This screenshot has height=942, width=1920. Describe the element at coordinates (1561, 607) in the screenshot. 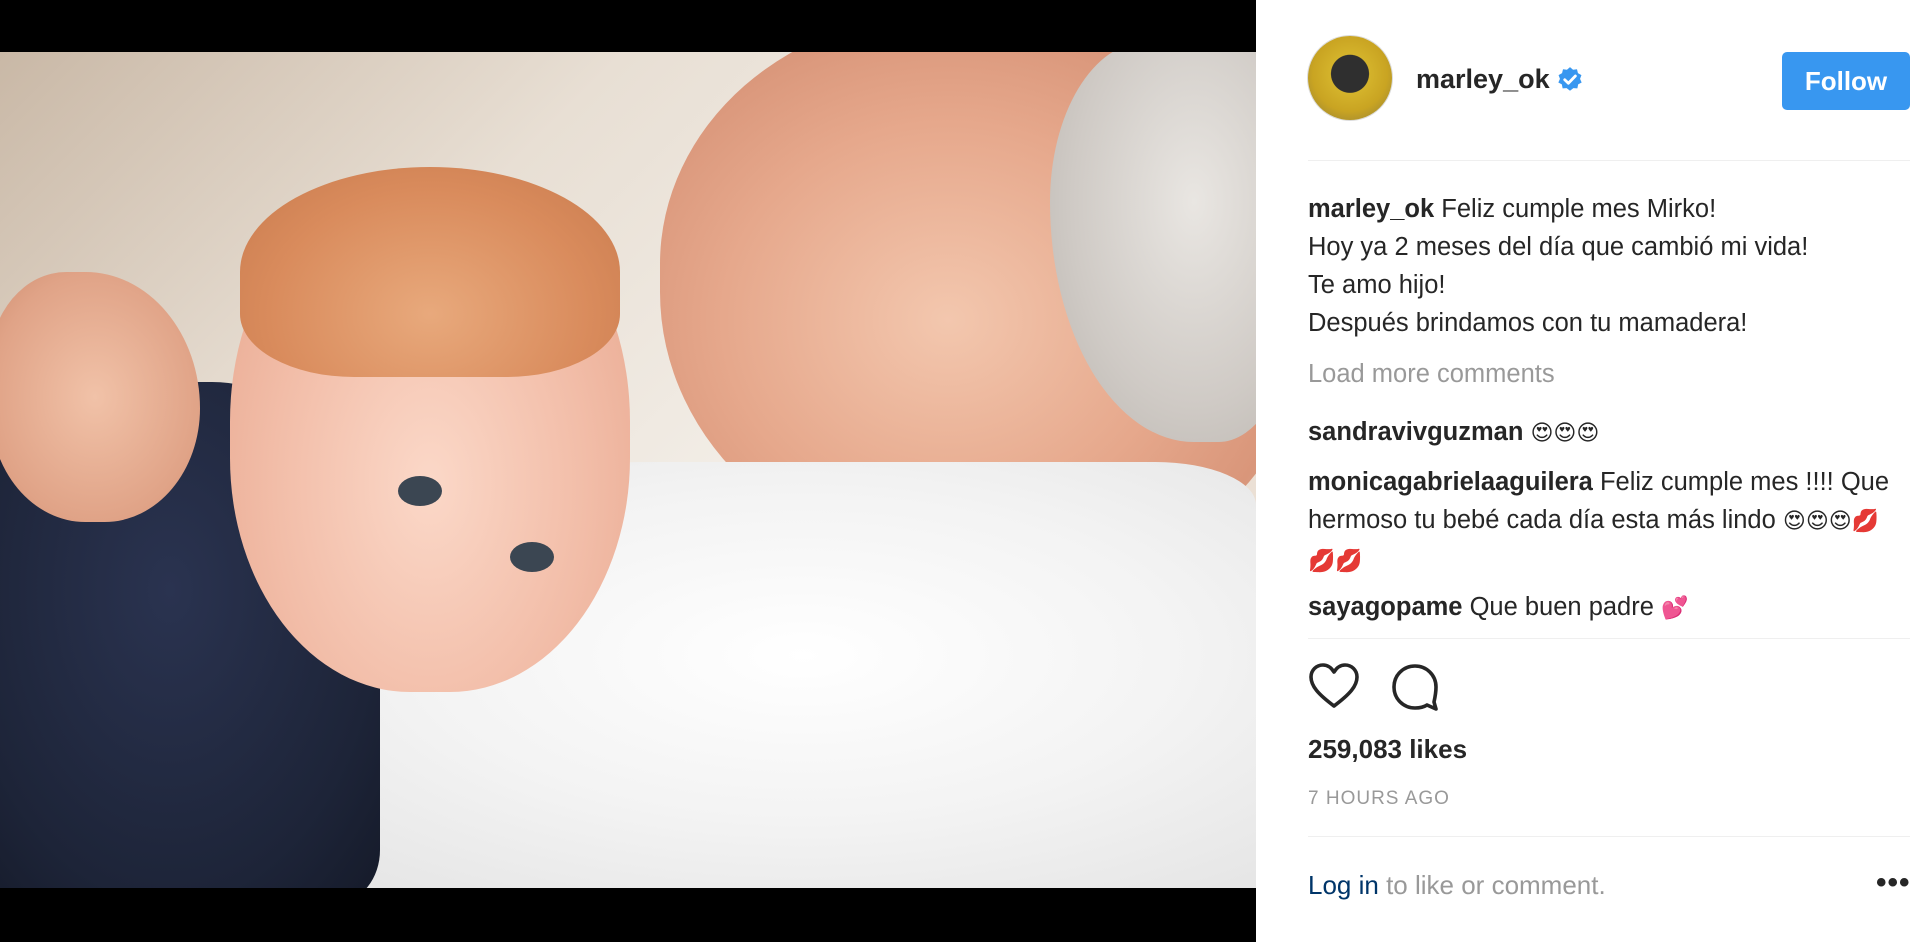

I see `comment-text: Que buen padre` at that location.